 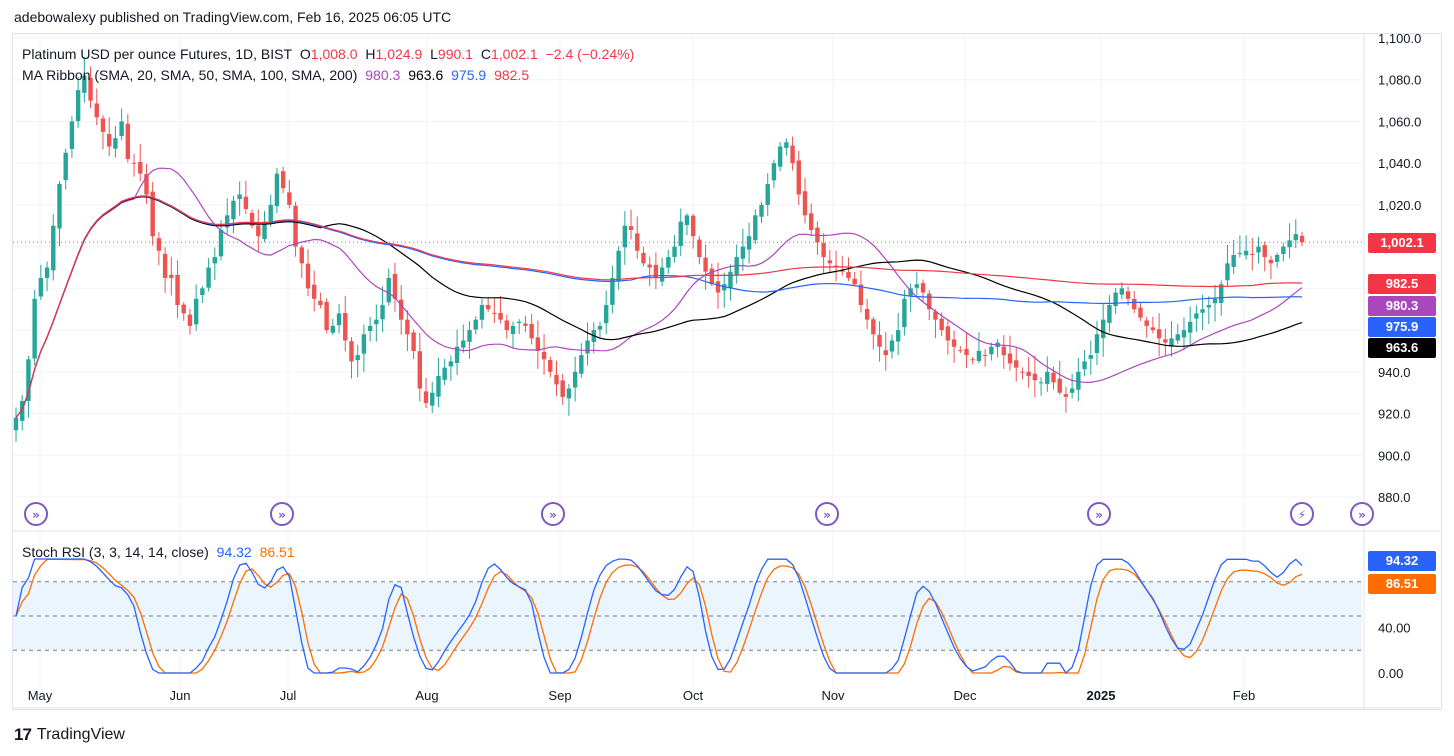 What do you see at coordinates (514, 54) in the screenshot?
I see `close-value: 1,002.1` at bounding box center [514, 54].